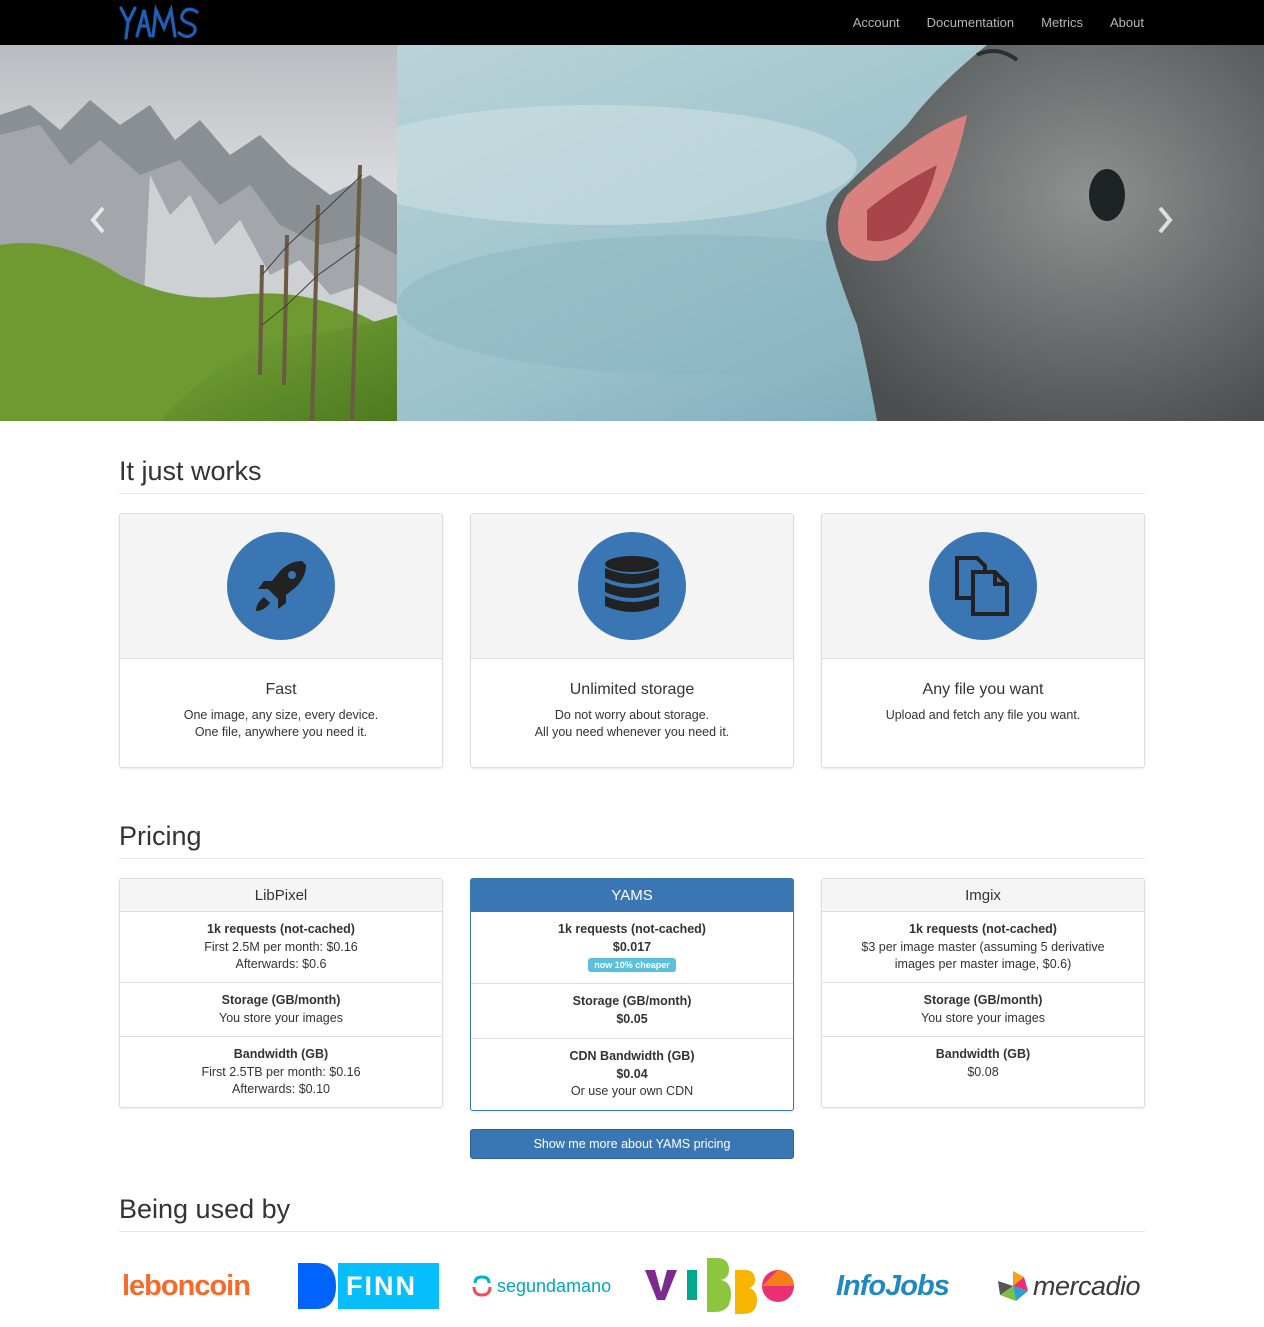 This screenshot has width=1264, height=1327. What do you see at coordinates (632, 1018) in the screenshot?
I see `row-value: $0.05` at bounding box center [632, 1018].